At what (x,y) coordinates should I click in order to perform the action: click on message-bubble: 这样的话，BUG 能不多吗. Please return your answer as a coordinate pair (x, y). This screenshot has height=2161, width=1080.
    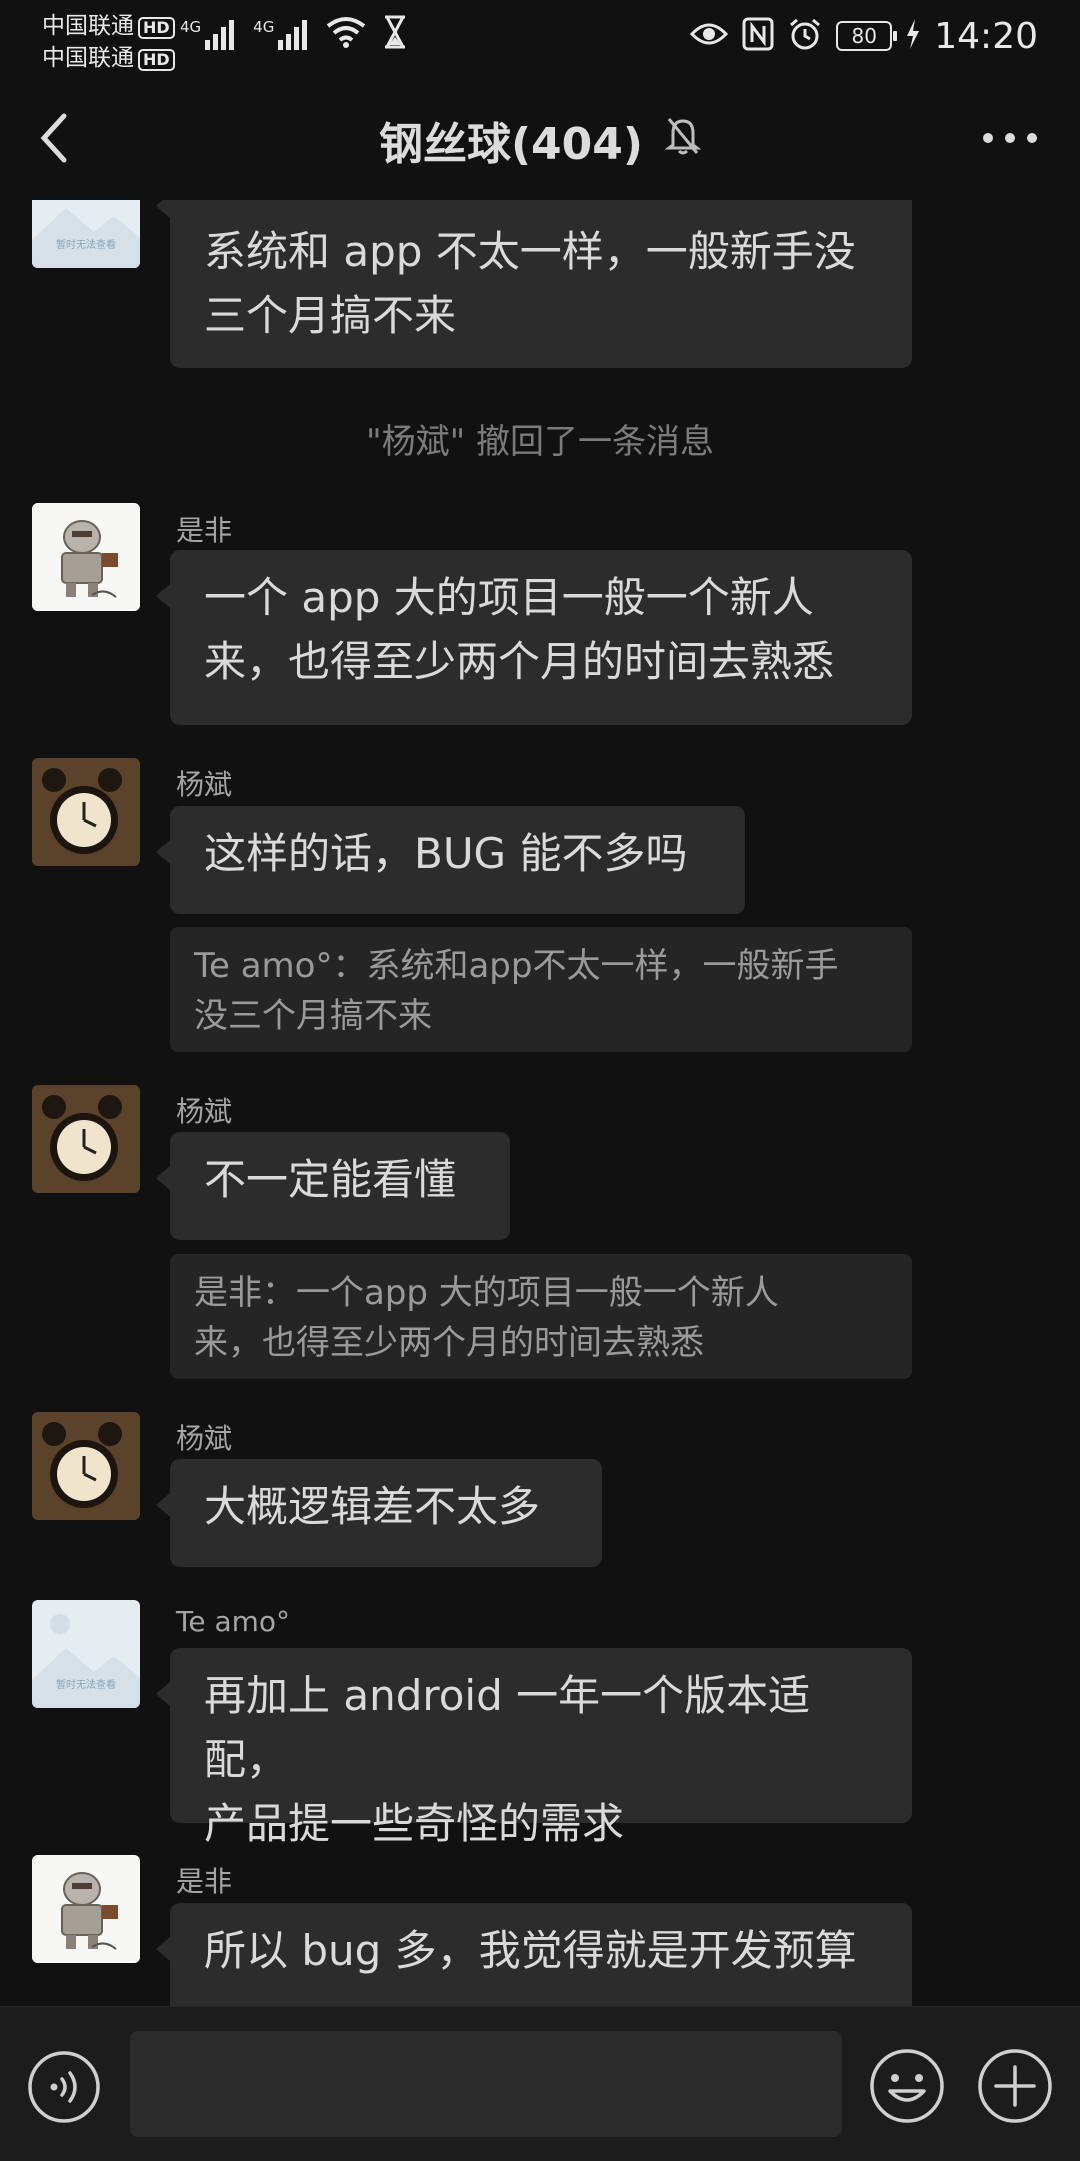
    Looking at the image, I should click on (450, 860).